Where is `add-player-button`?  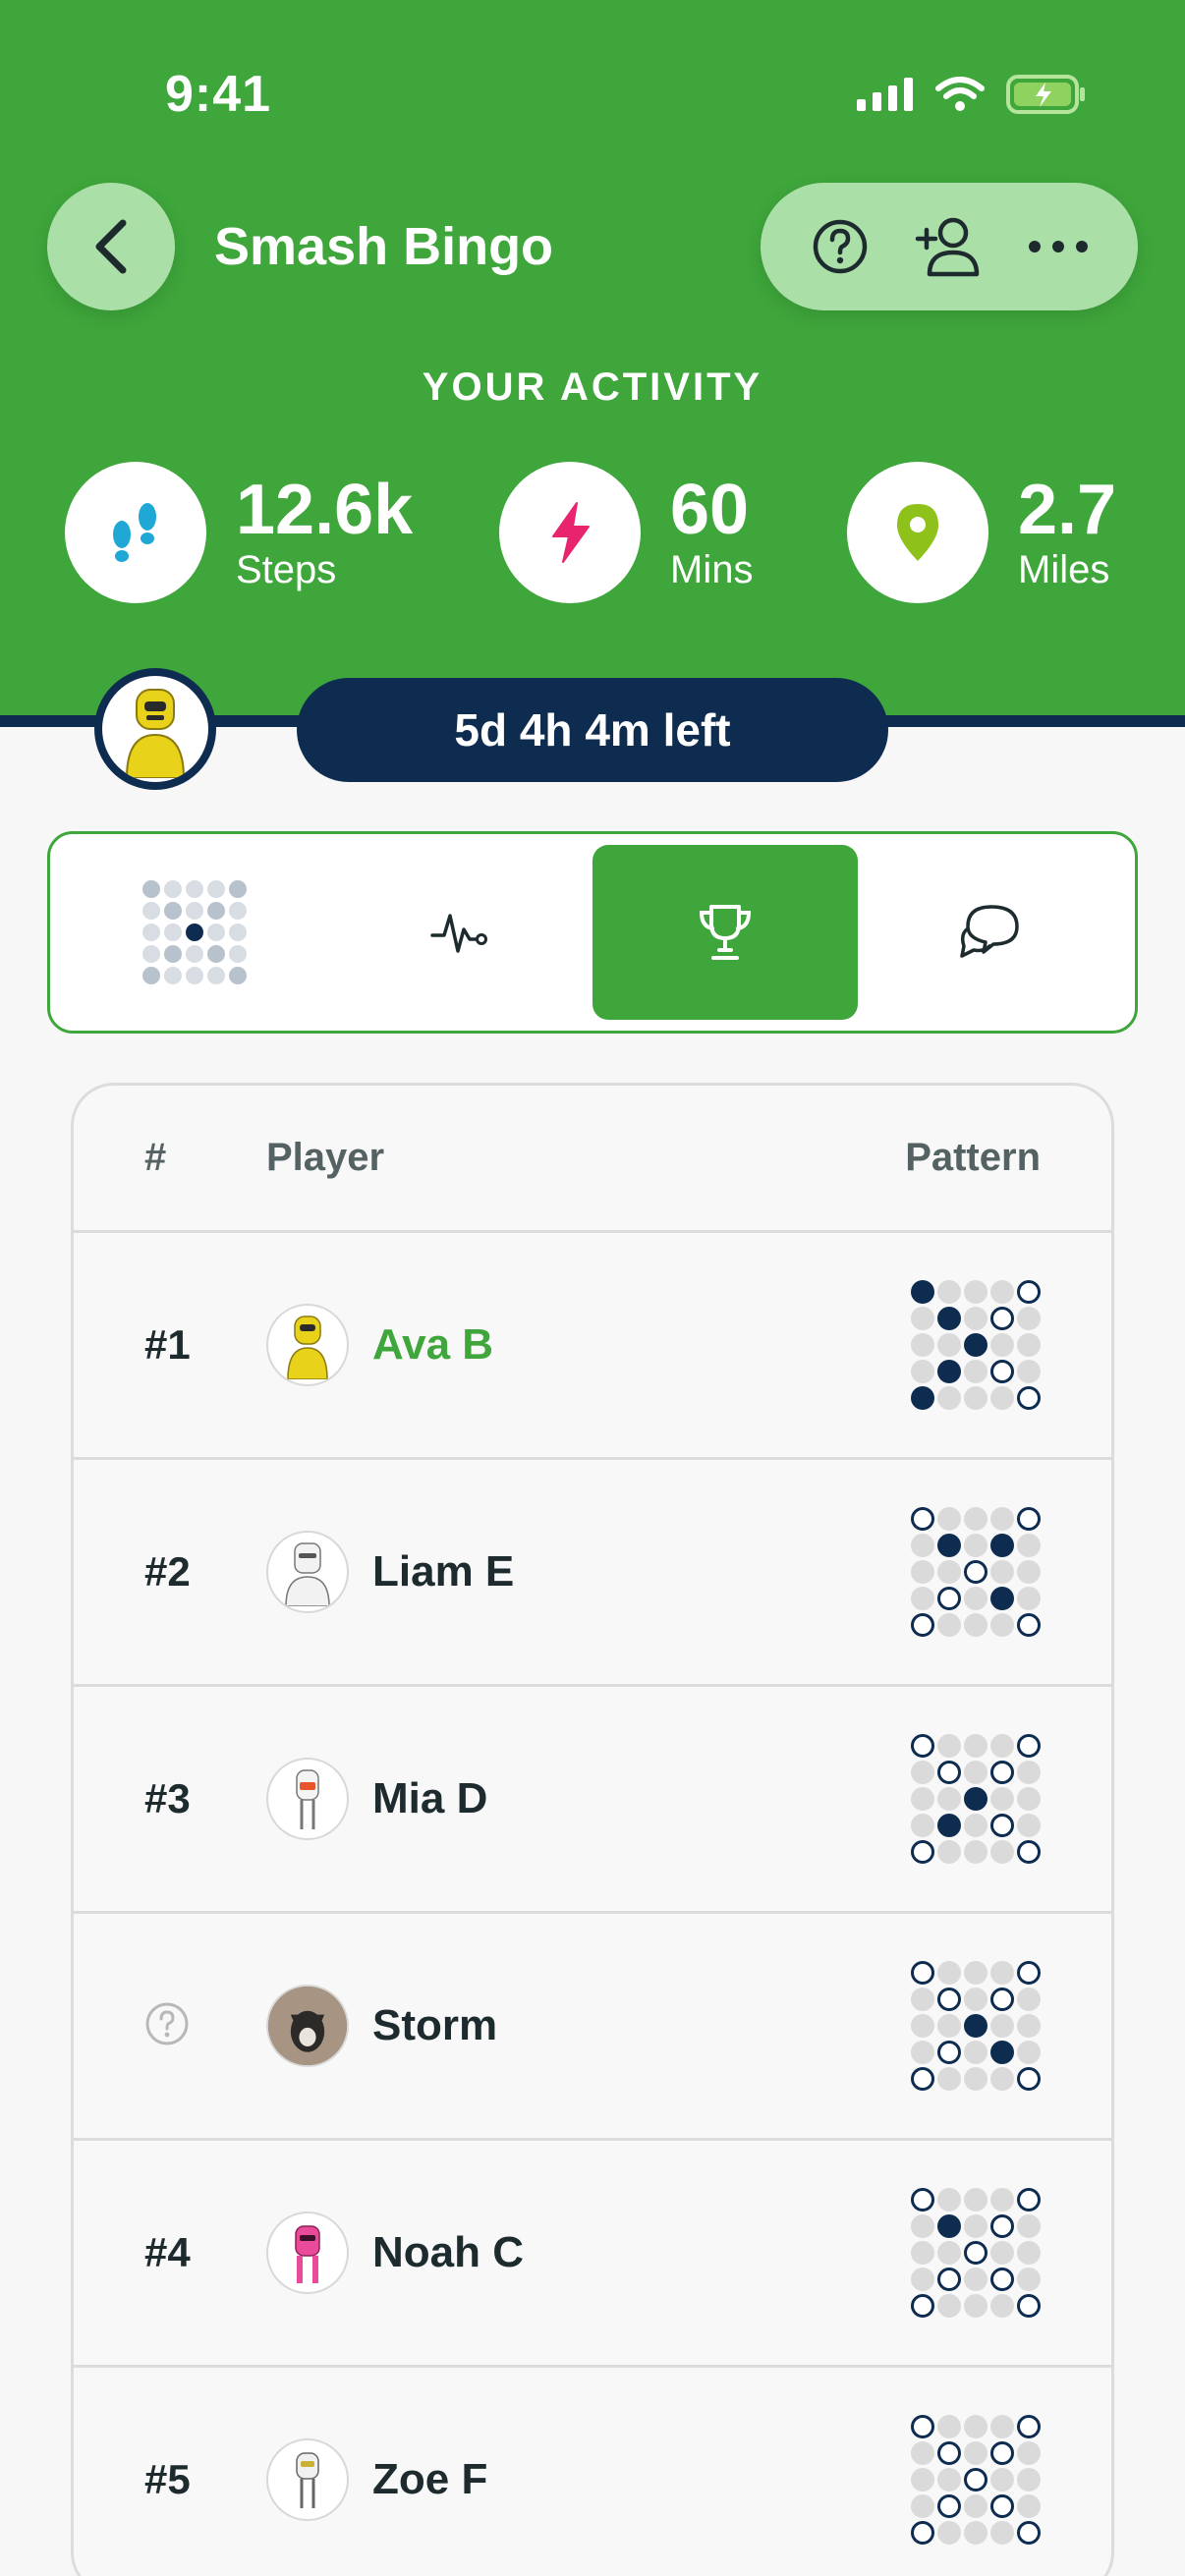
add-player-button is located at coordinates (949, 246).